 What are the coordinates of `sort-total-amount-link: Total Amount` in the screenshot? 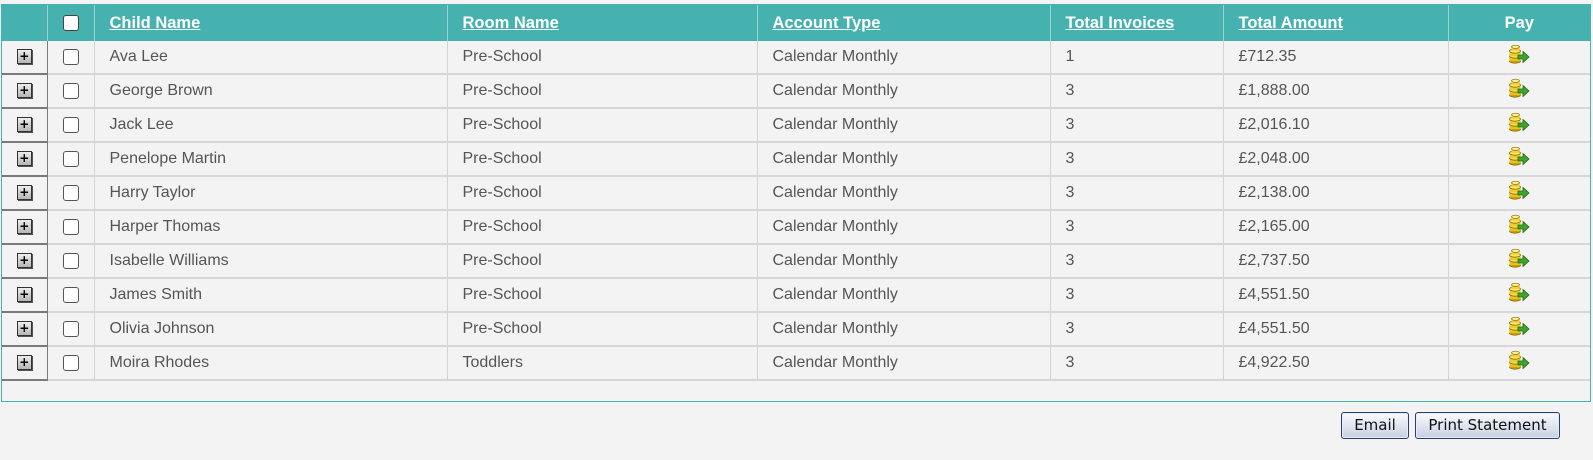 It's located at (1291, 23).